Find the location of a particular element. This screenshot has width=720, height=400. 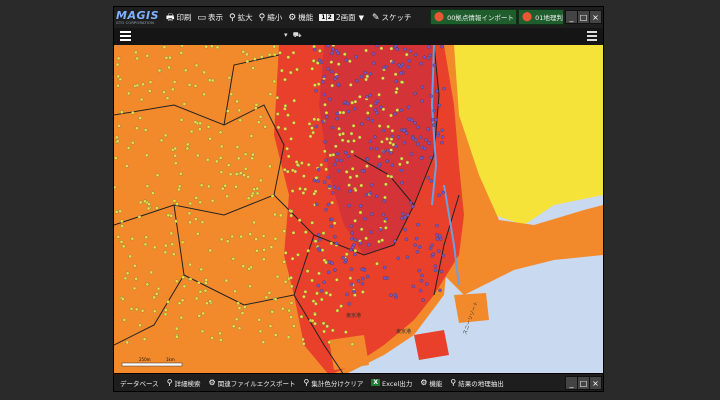

sketch-button: ✎ スケッチ is located at coordinates (392, 17).